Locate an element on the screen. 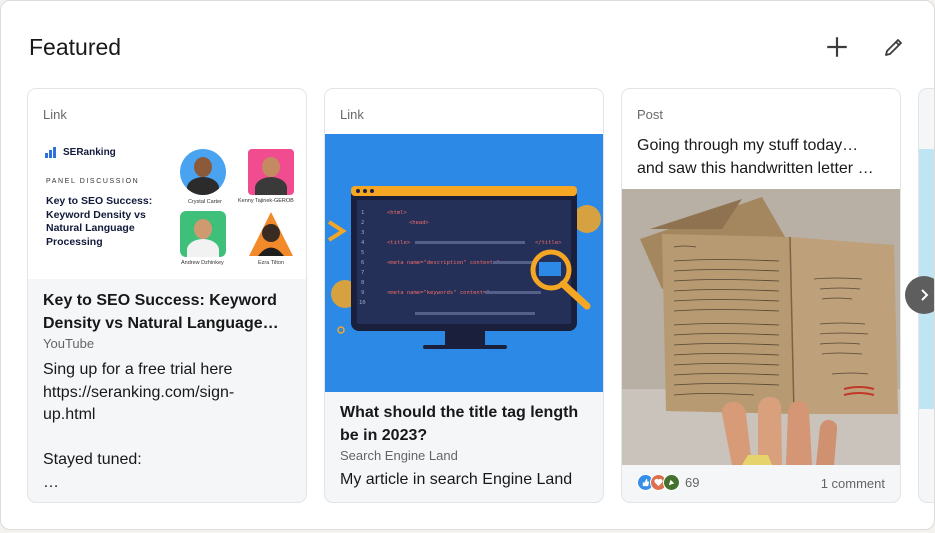 The width and height of the screenshot is (935, 533). code-line: </title> is located at coordinates (548, 243).